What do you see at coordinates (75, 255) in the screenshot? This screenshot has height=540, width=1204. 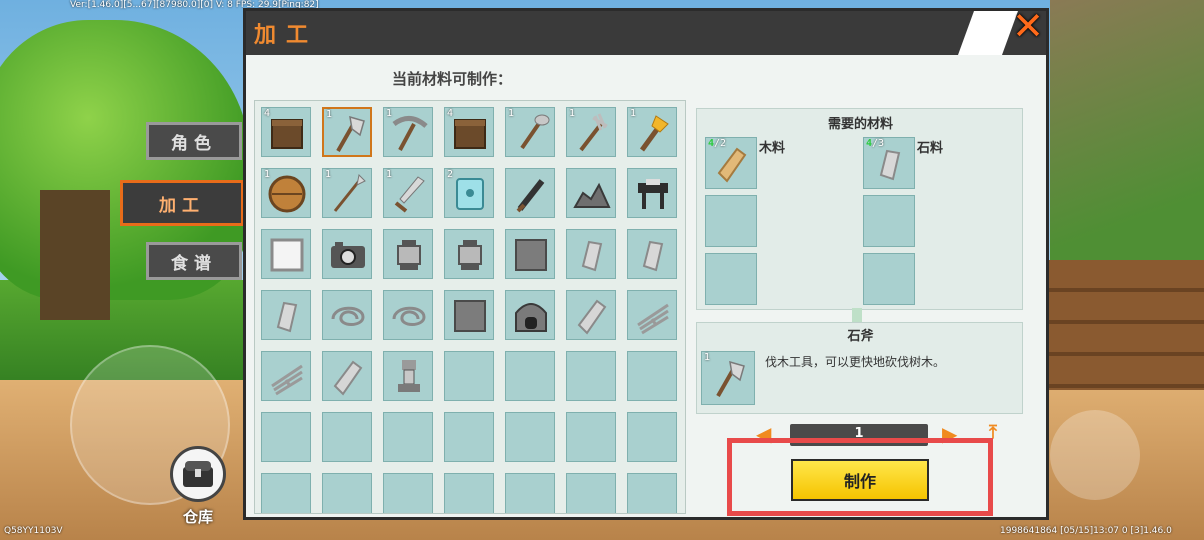 I see `tree-trunk` at bounding box center [75, 255].